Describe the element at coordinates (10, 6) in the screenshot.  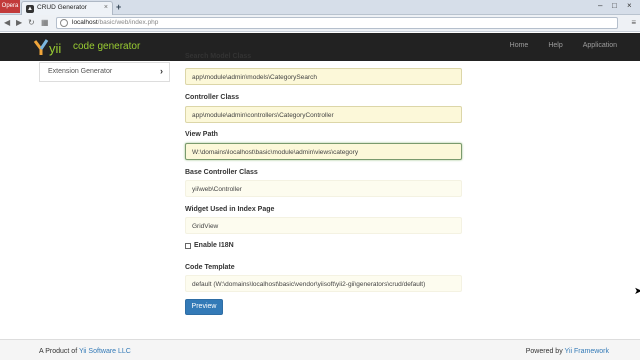
I see `opera-menu-button: Opera` at that location.